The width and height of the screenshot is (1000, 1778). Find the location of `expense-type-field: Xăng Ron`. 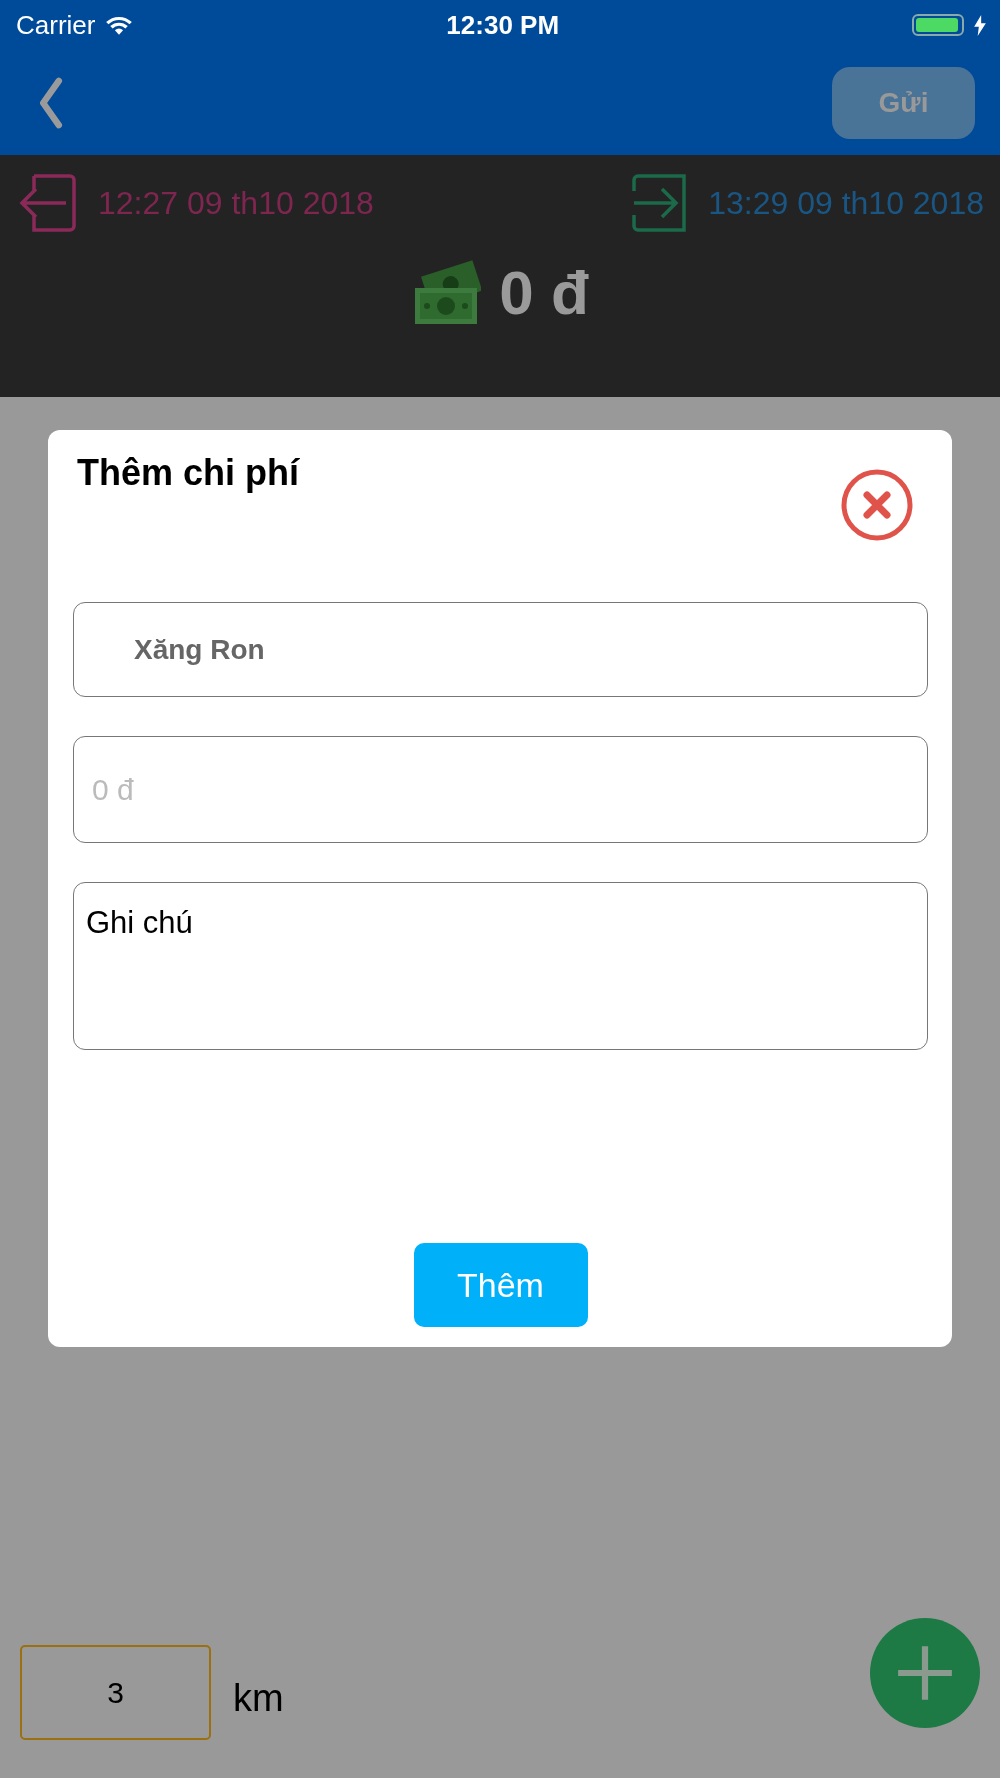

expense-type-field: Xăng Ron is located at coordinates (500, 649).